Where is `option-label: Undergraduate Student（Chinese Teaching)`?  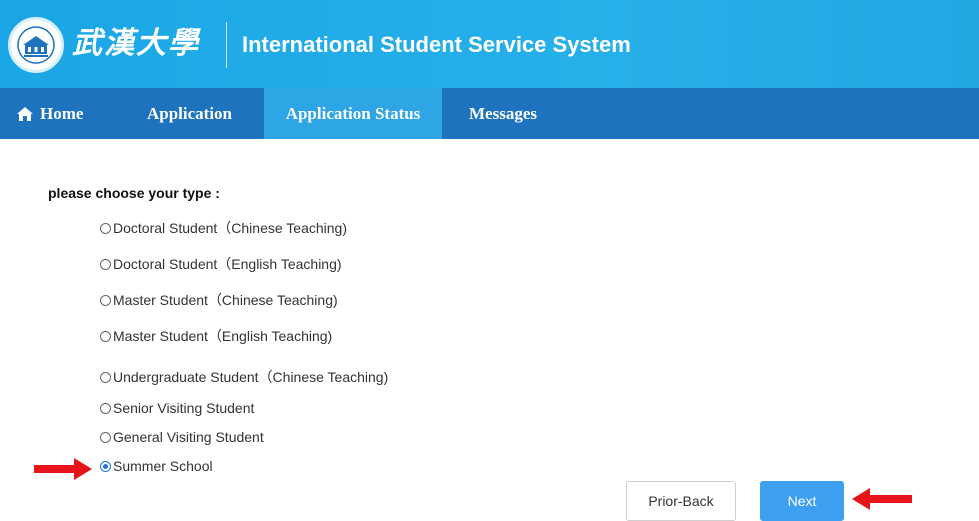 option-label: Undergraduate Student（Chinese Teaching) is located at coordinates (251, 377).